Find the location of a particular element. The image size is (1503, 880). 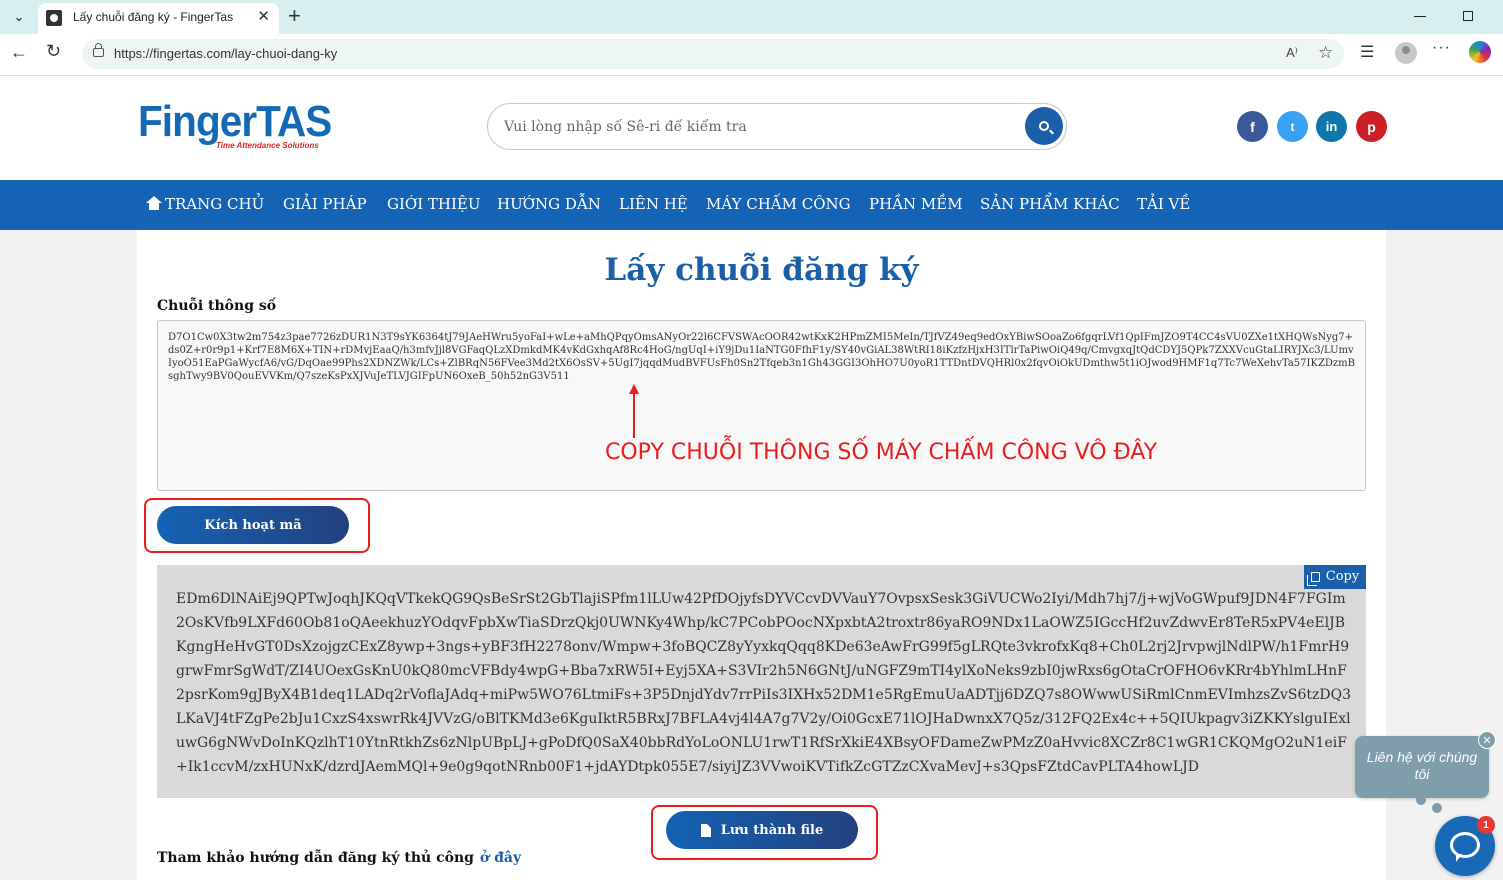

site-logo: FingerTAS Time Attendance Solutions is located at coordinates (238, 127).